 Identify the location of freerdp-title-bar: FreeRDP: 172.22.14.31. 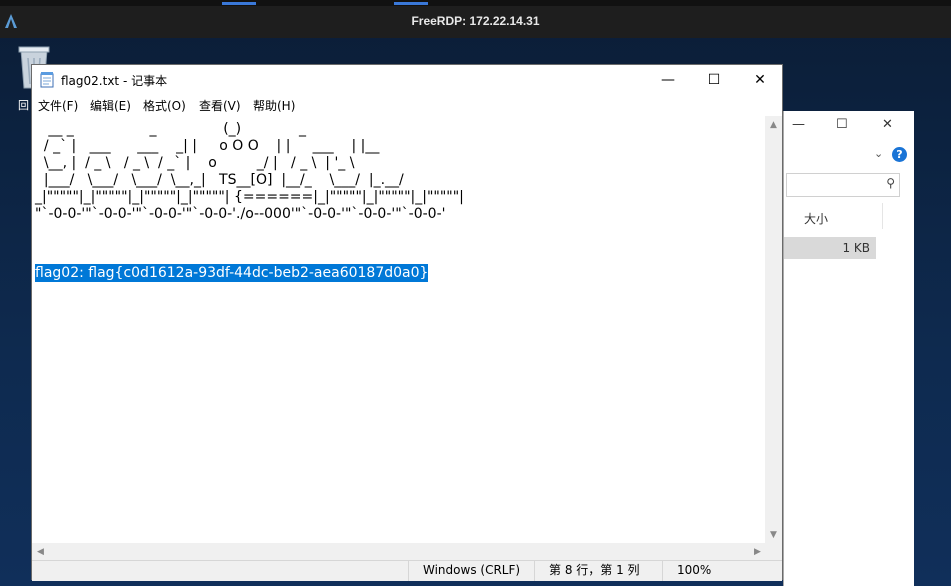
(475, 19).